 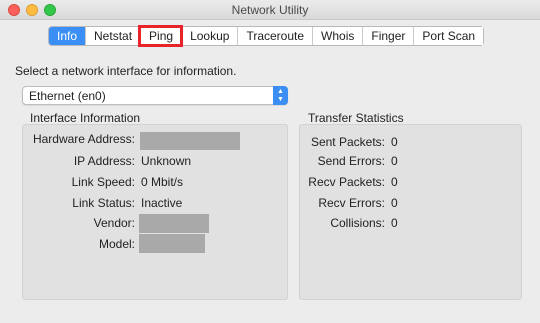 What do you see at coordinates (114, 223) in the screenshot?
I see `vendor-label: Vendor:` at bounding box center [114, 223].